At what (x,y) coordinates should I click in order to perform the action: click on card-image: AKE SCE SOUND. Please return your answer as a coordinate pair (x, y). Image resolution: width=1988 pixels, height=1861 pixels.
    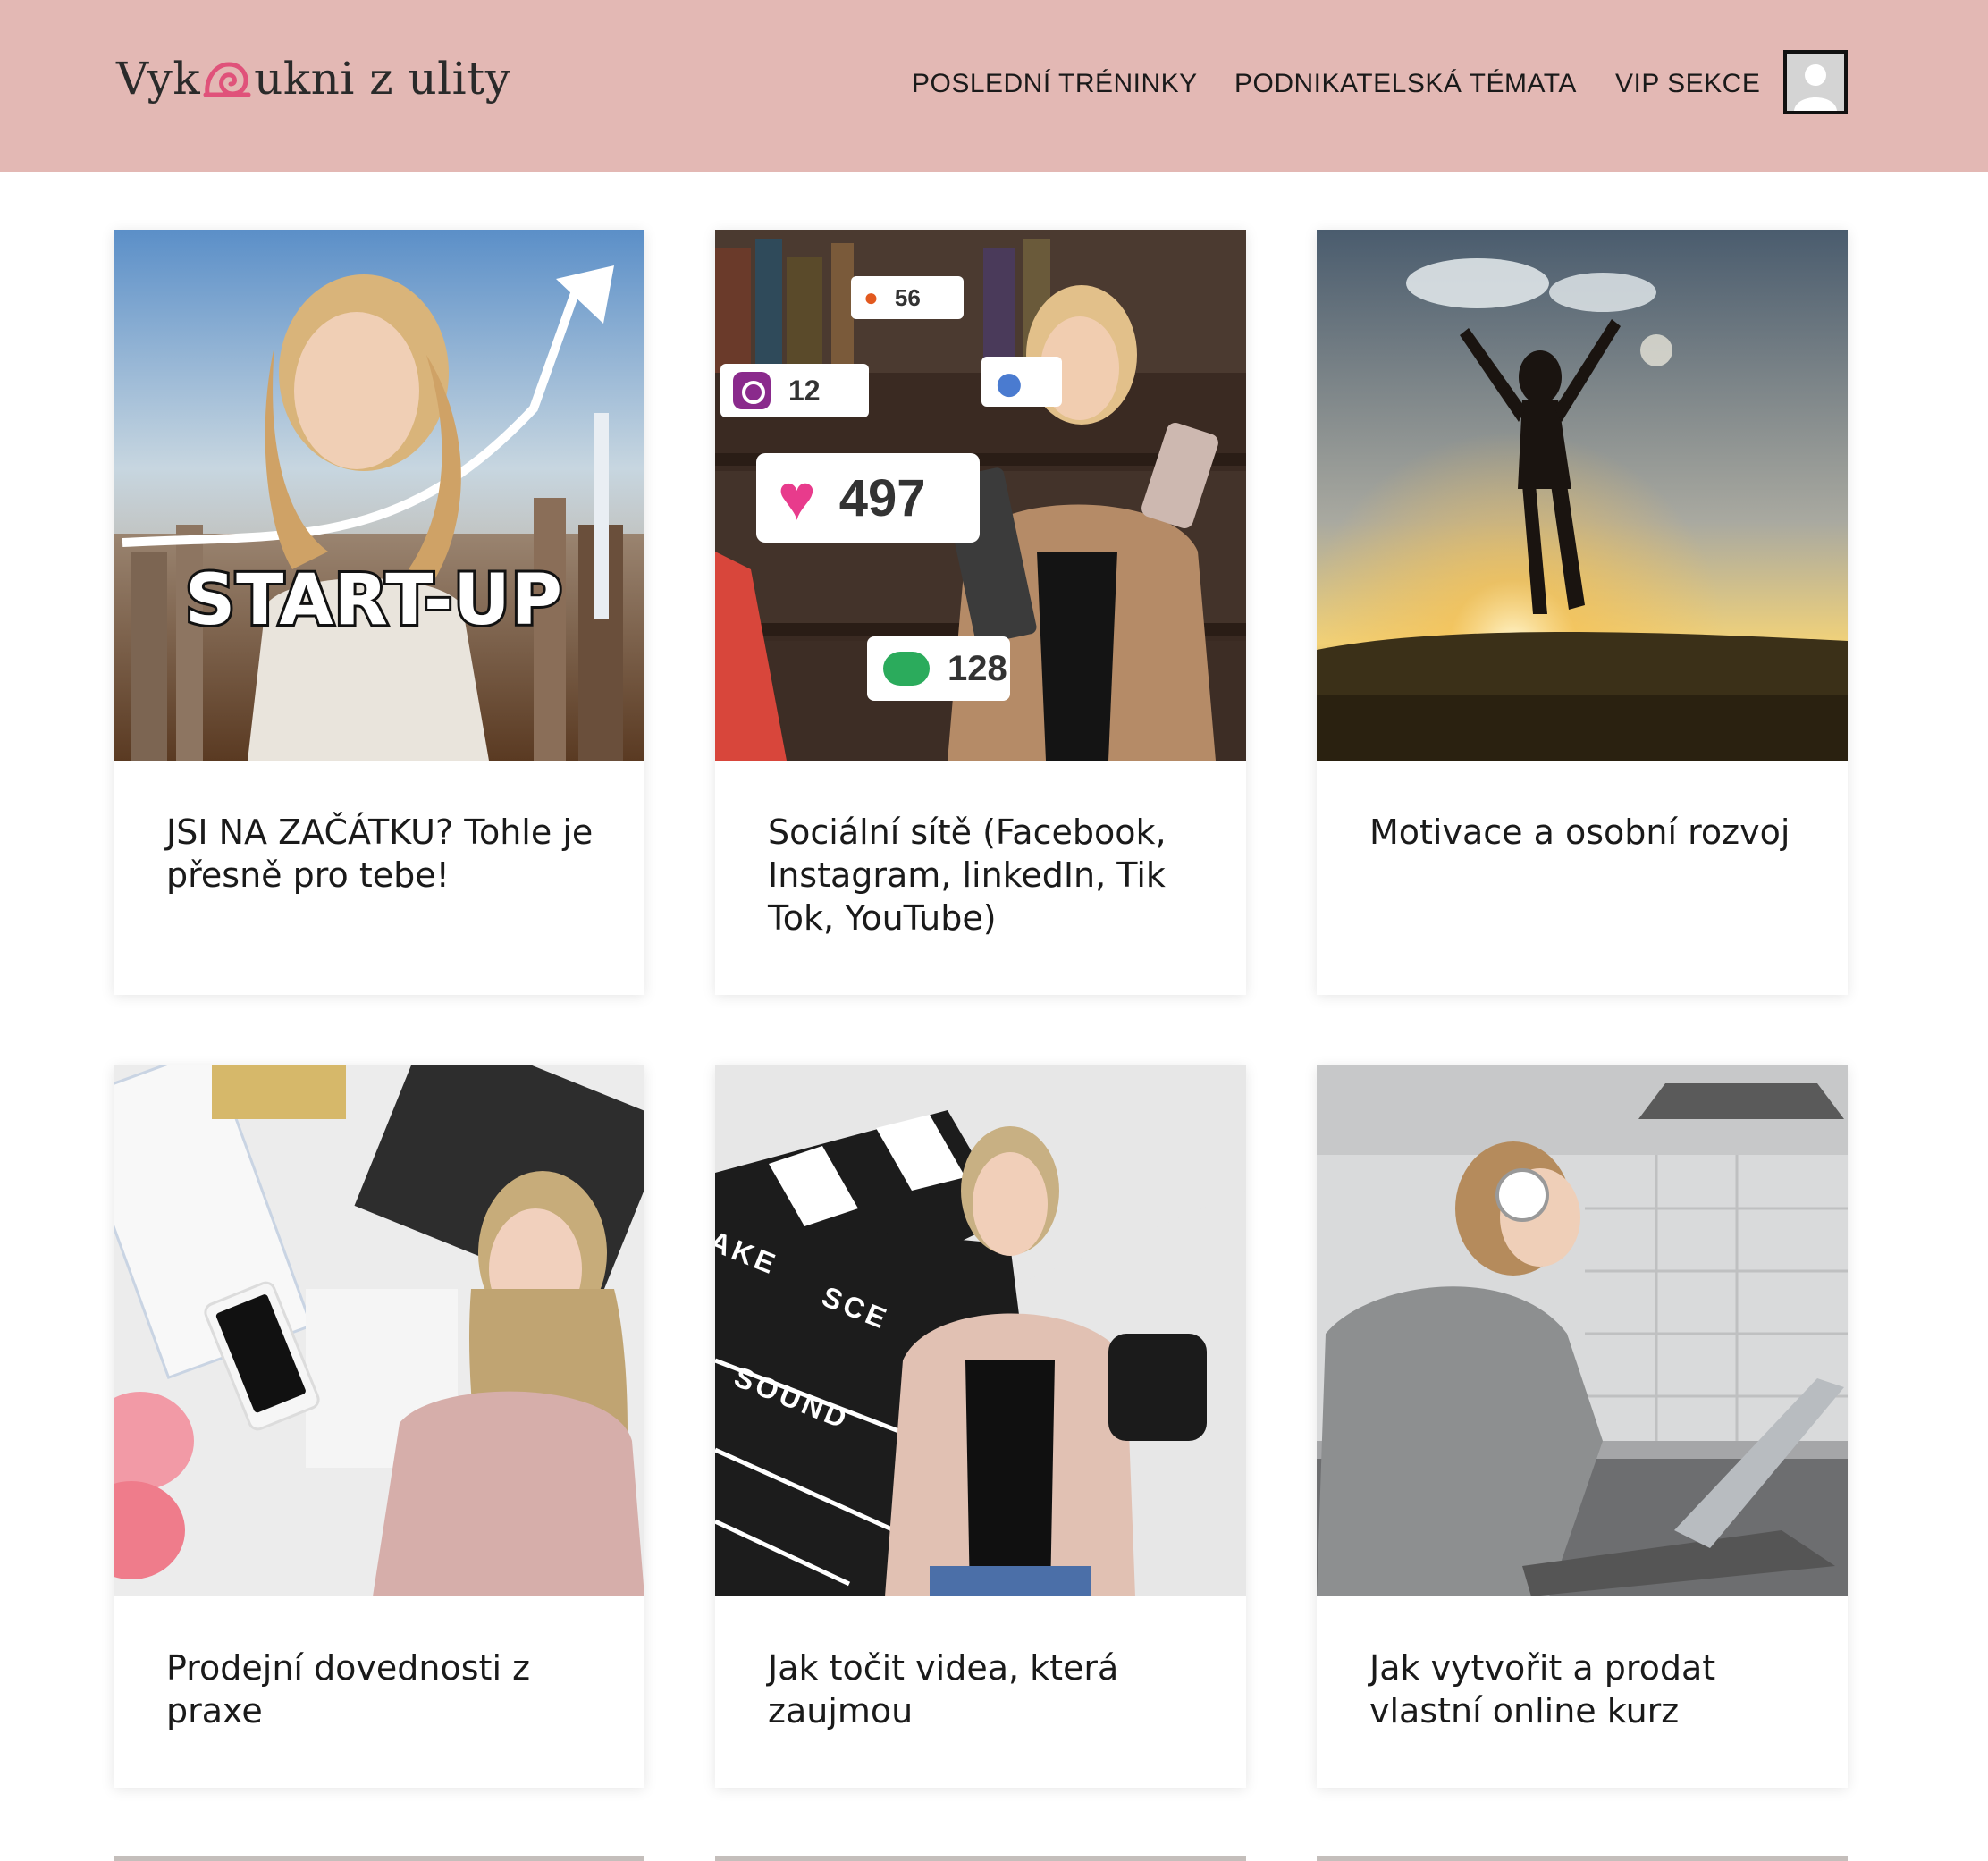
    Looking at the image, I should click on (980, 1330).